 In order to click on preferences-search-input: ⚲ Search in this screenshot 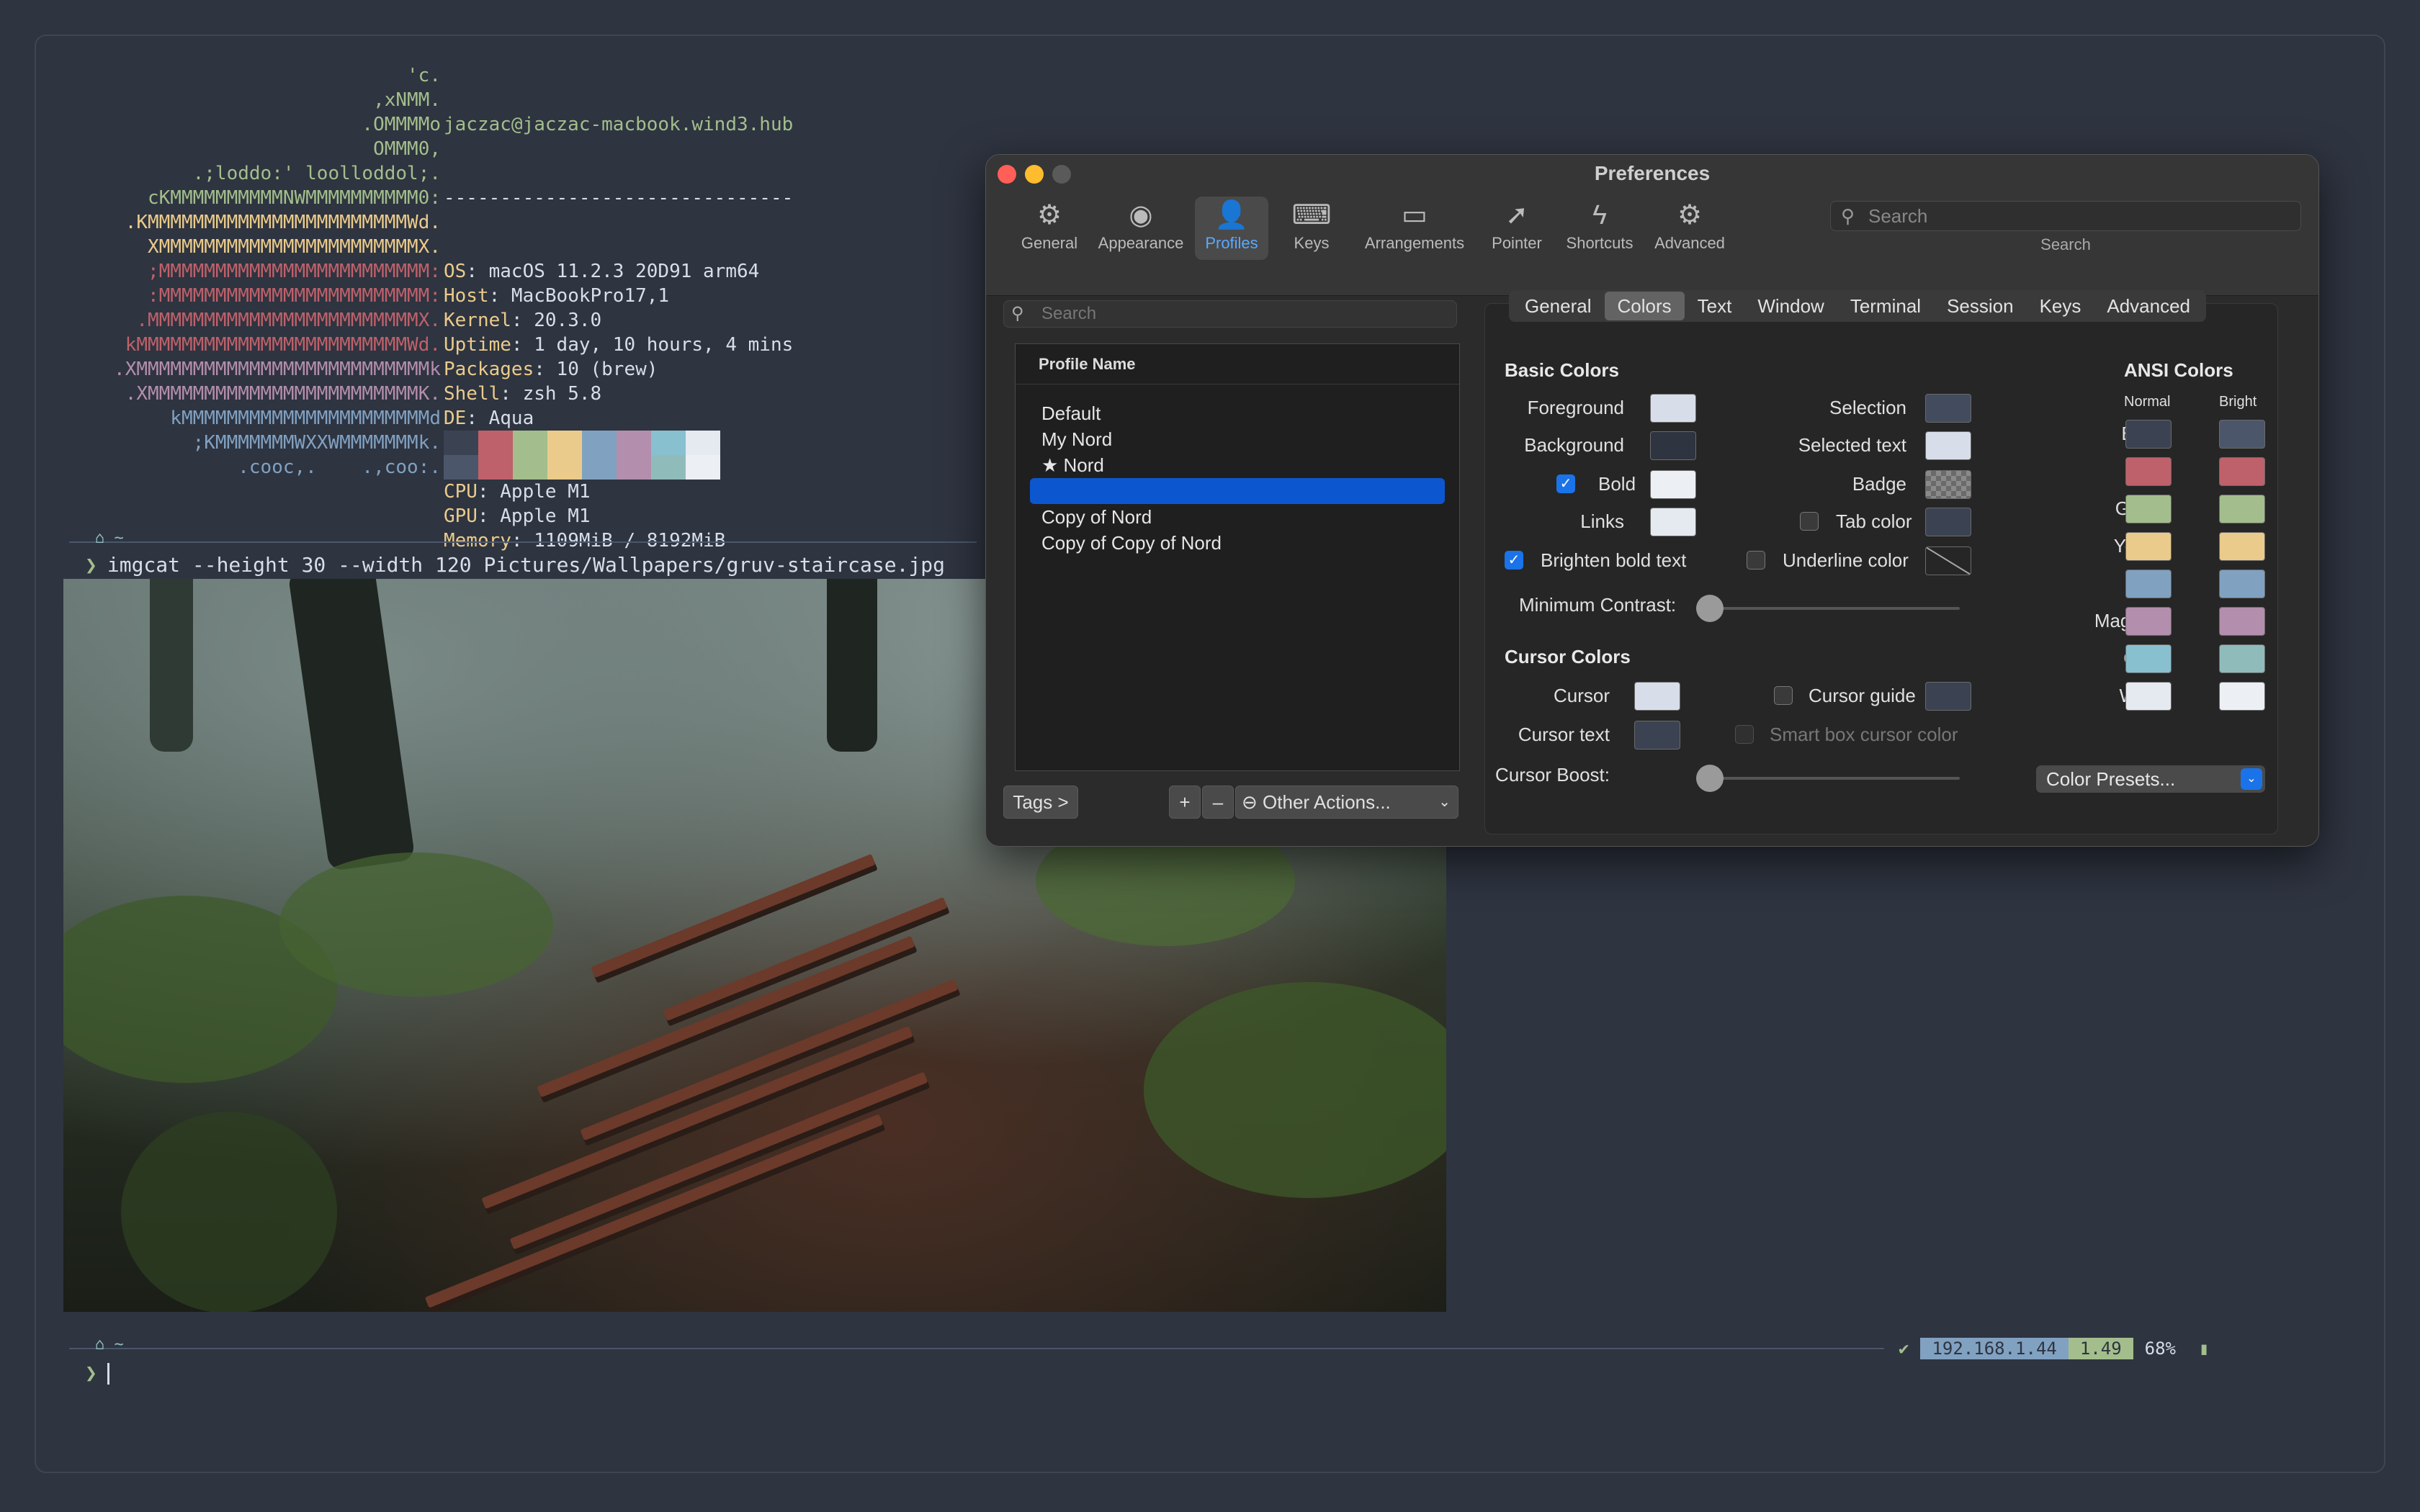, I will do `click(2065, 216)`.